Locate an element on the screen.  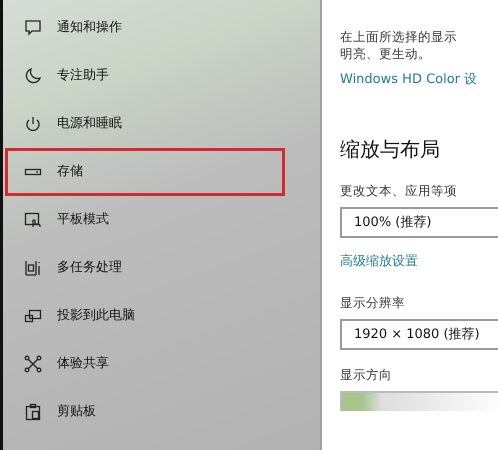
moon-icon is located at coordinates (33, 76).